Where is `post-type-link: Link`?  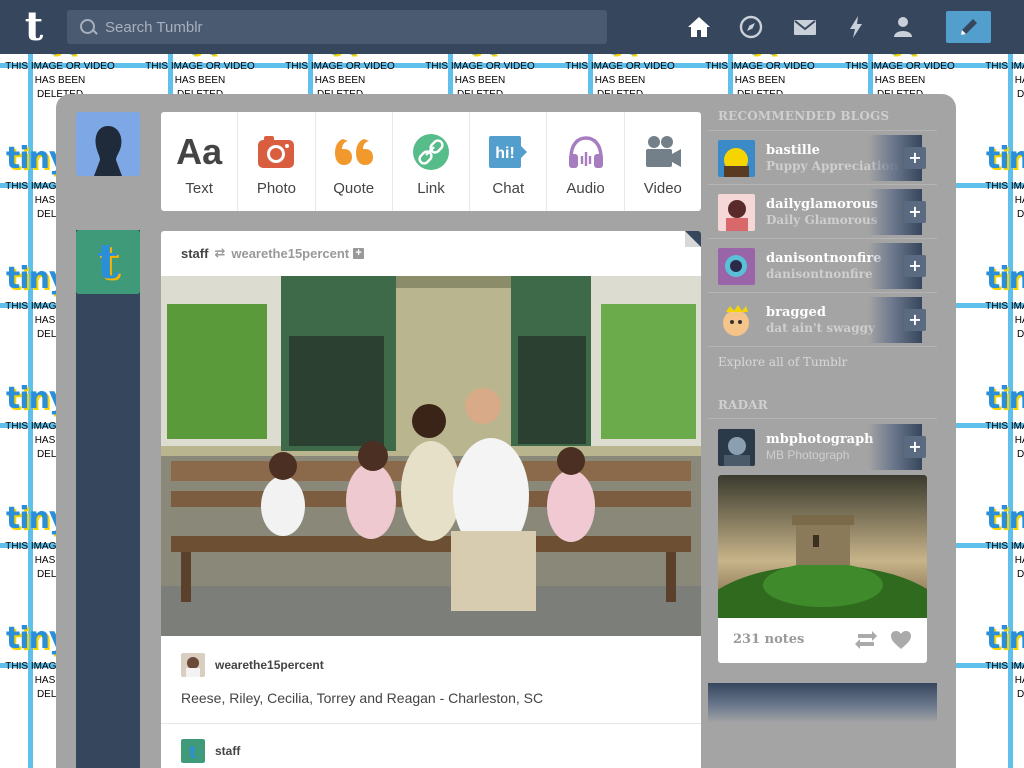 post-type-link: Link is located at coordinates (432, 161).